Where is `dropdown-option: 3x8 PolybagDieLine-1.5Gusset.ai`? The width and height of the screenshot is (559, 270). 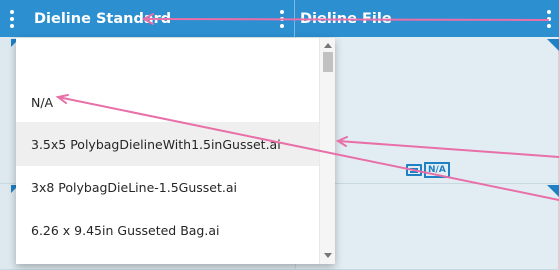 dropdown-option: 3x8 PolybagDieLine-1.5Gusset.ai is located at coordinates (167, 187).